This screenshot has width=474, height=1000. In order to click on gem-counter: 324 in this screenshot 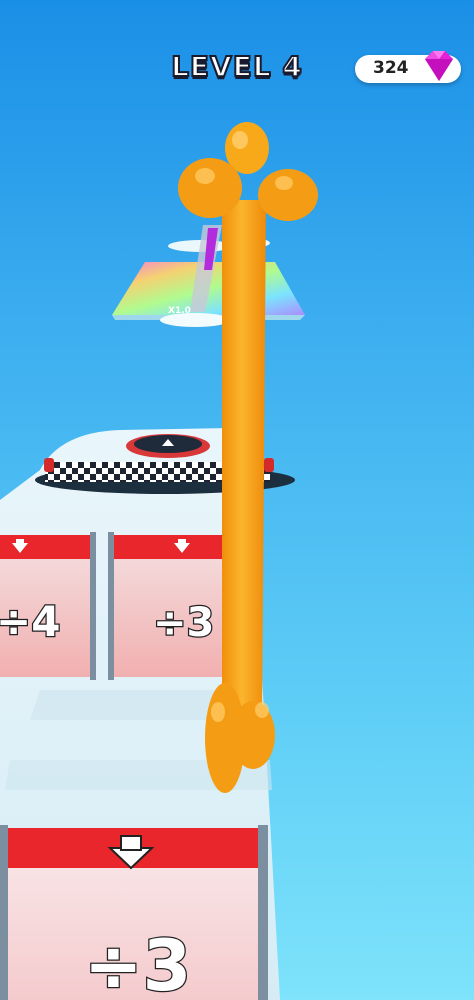, I will do `click(408, 67)`.